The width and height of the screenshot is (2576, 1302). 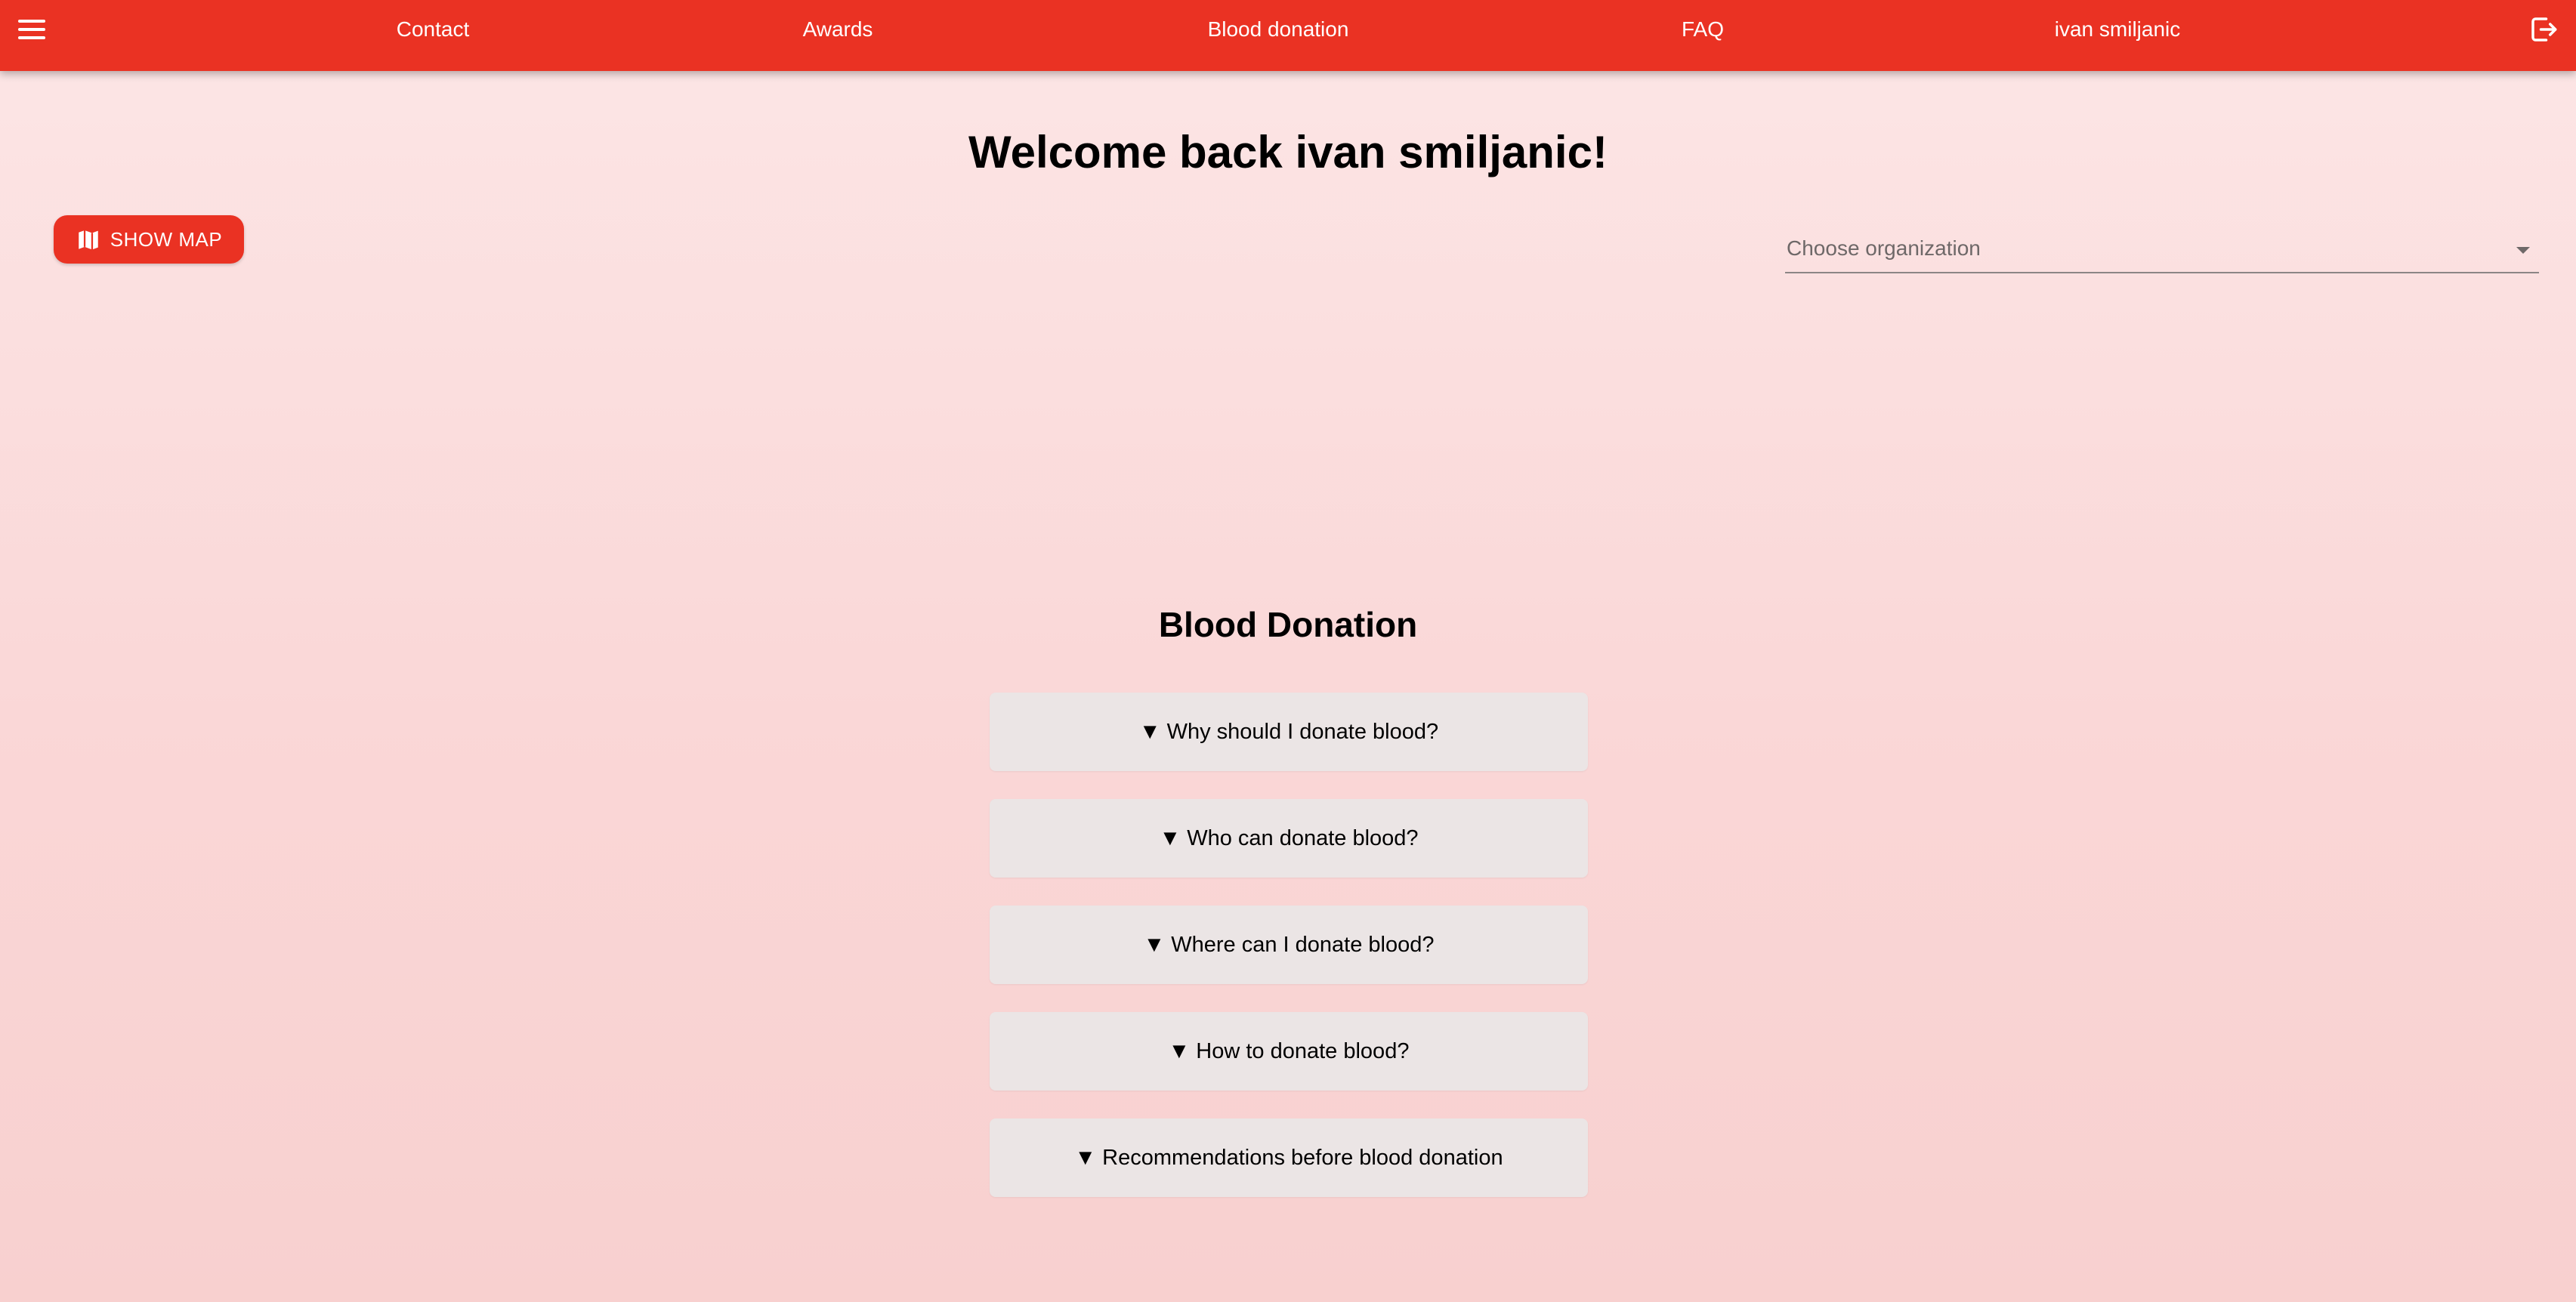 What do you see at coordinates (166, 239) in the screenshot?
I see `show-map-label: SHOW MAP` at bounding box center [166, 239].